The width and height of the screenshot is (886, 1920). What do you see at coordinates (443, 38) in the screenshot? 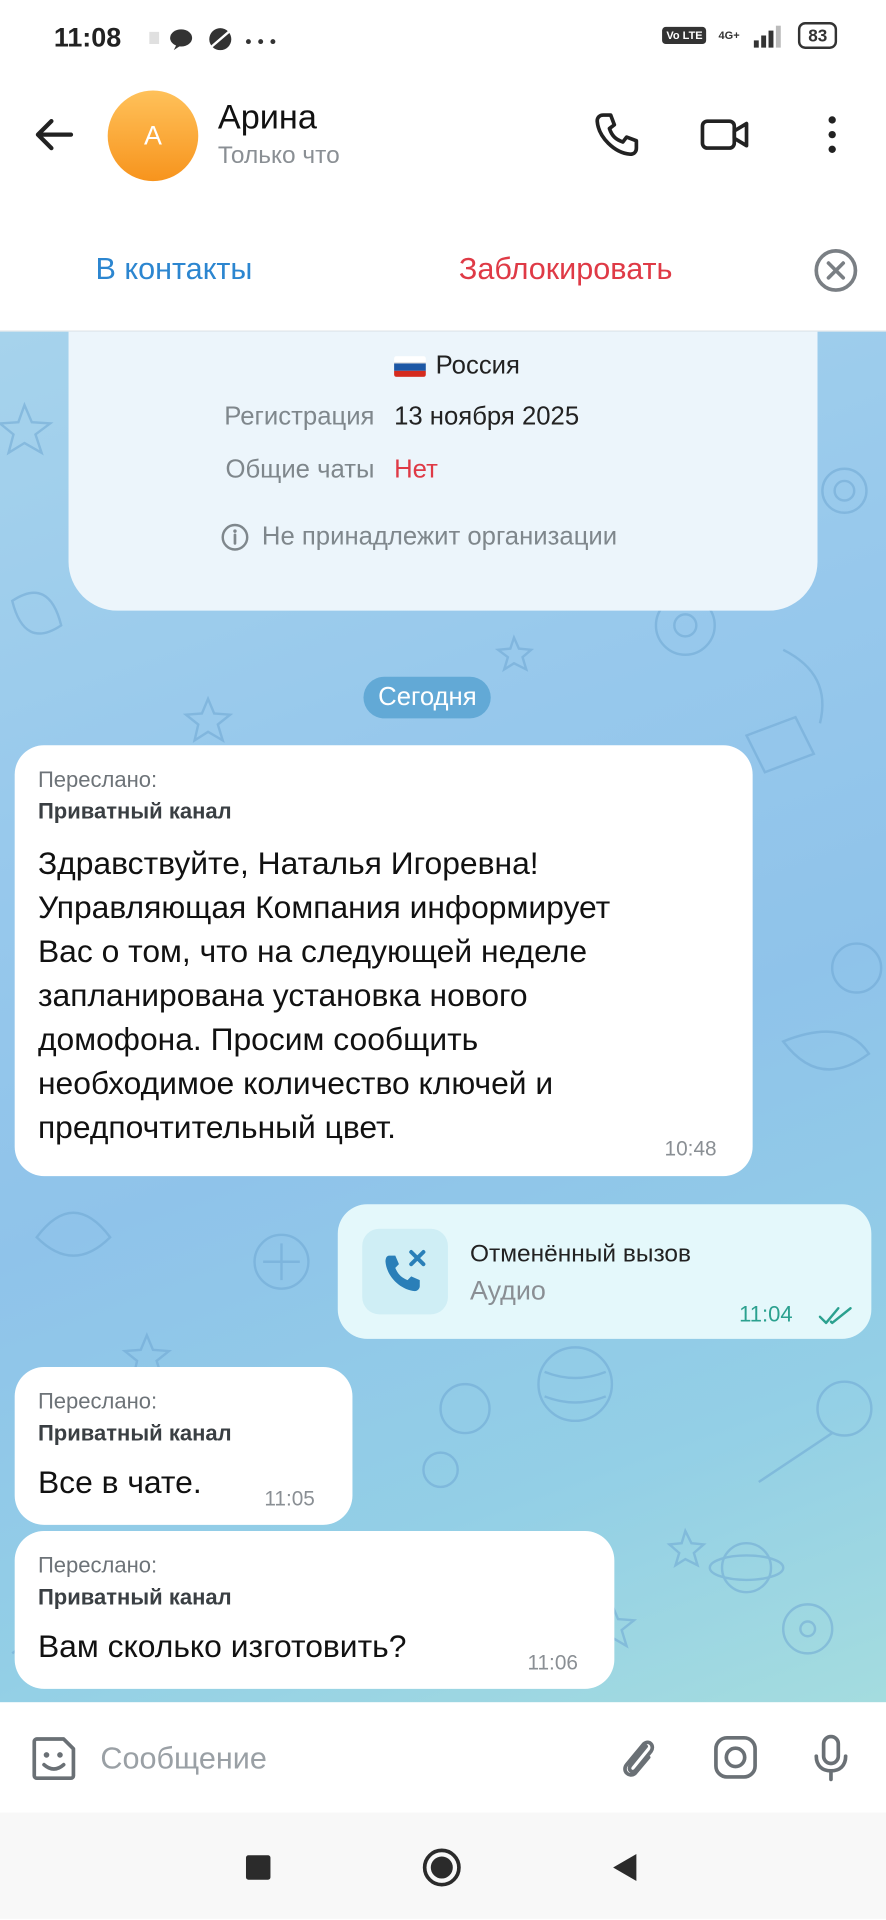
I see `status-bar: 11:08 Vo LTE 4G+ 83` at bounding box center [443, 38].